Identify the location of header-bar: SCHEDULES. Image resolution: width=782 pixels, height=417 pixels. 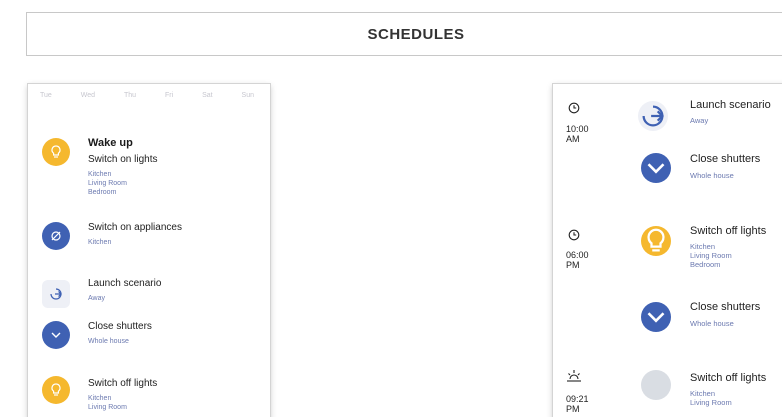
(404, 34).